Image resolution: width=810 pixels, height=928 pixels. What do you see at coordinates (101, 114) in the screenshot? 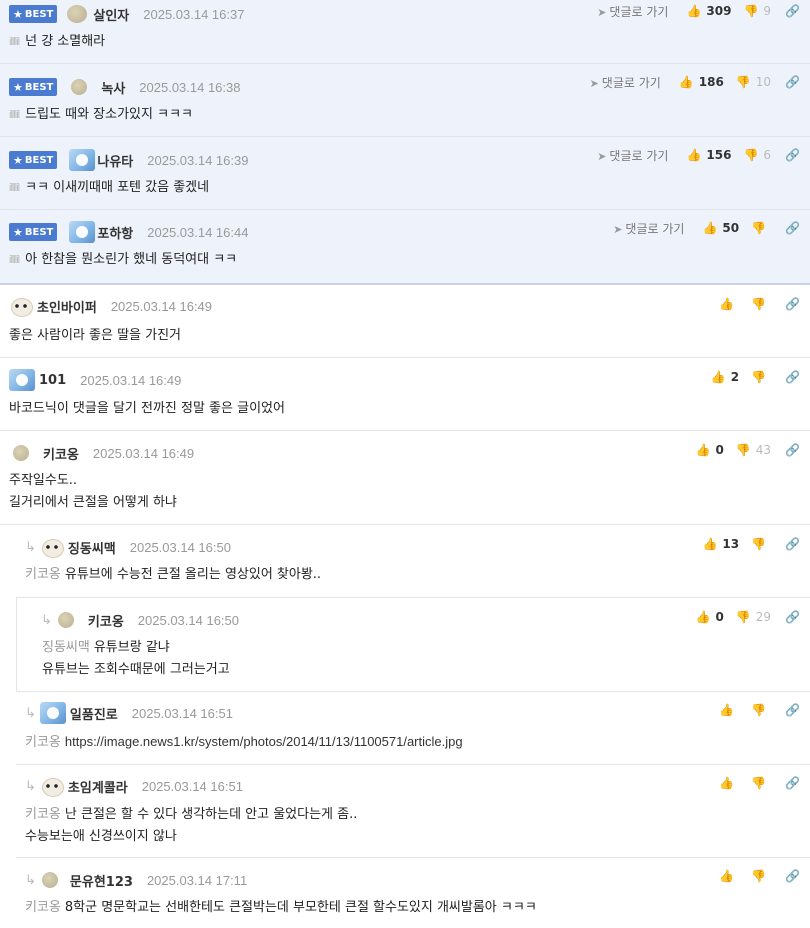
I see `comment-text: illllil 드립도 때와 장소가있지 ㅋㅋㅋ` at bounding box center [101, 114].